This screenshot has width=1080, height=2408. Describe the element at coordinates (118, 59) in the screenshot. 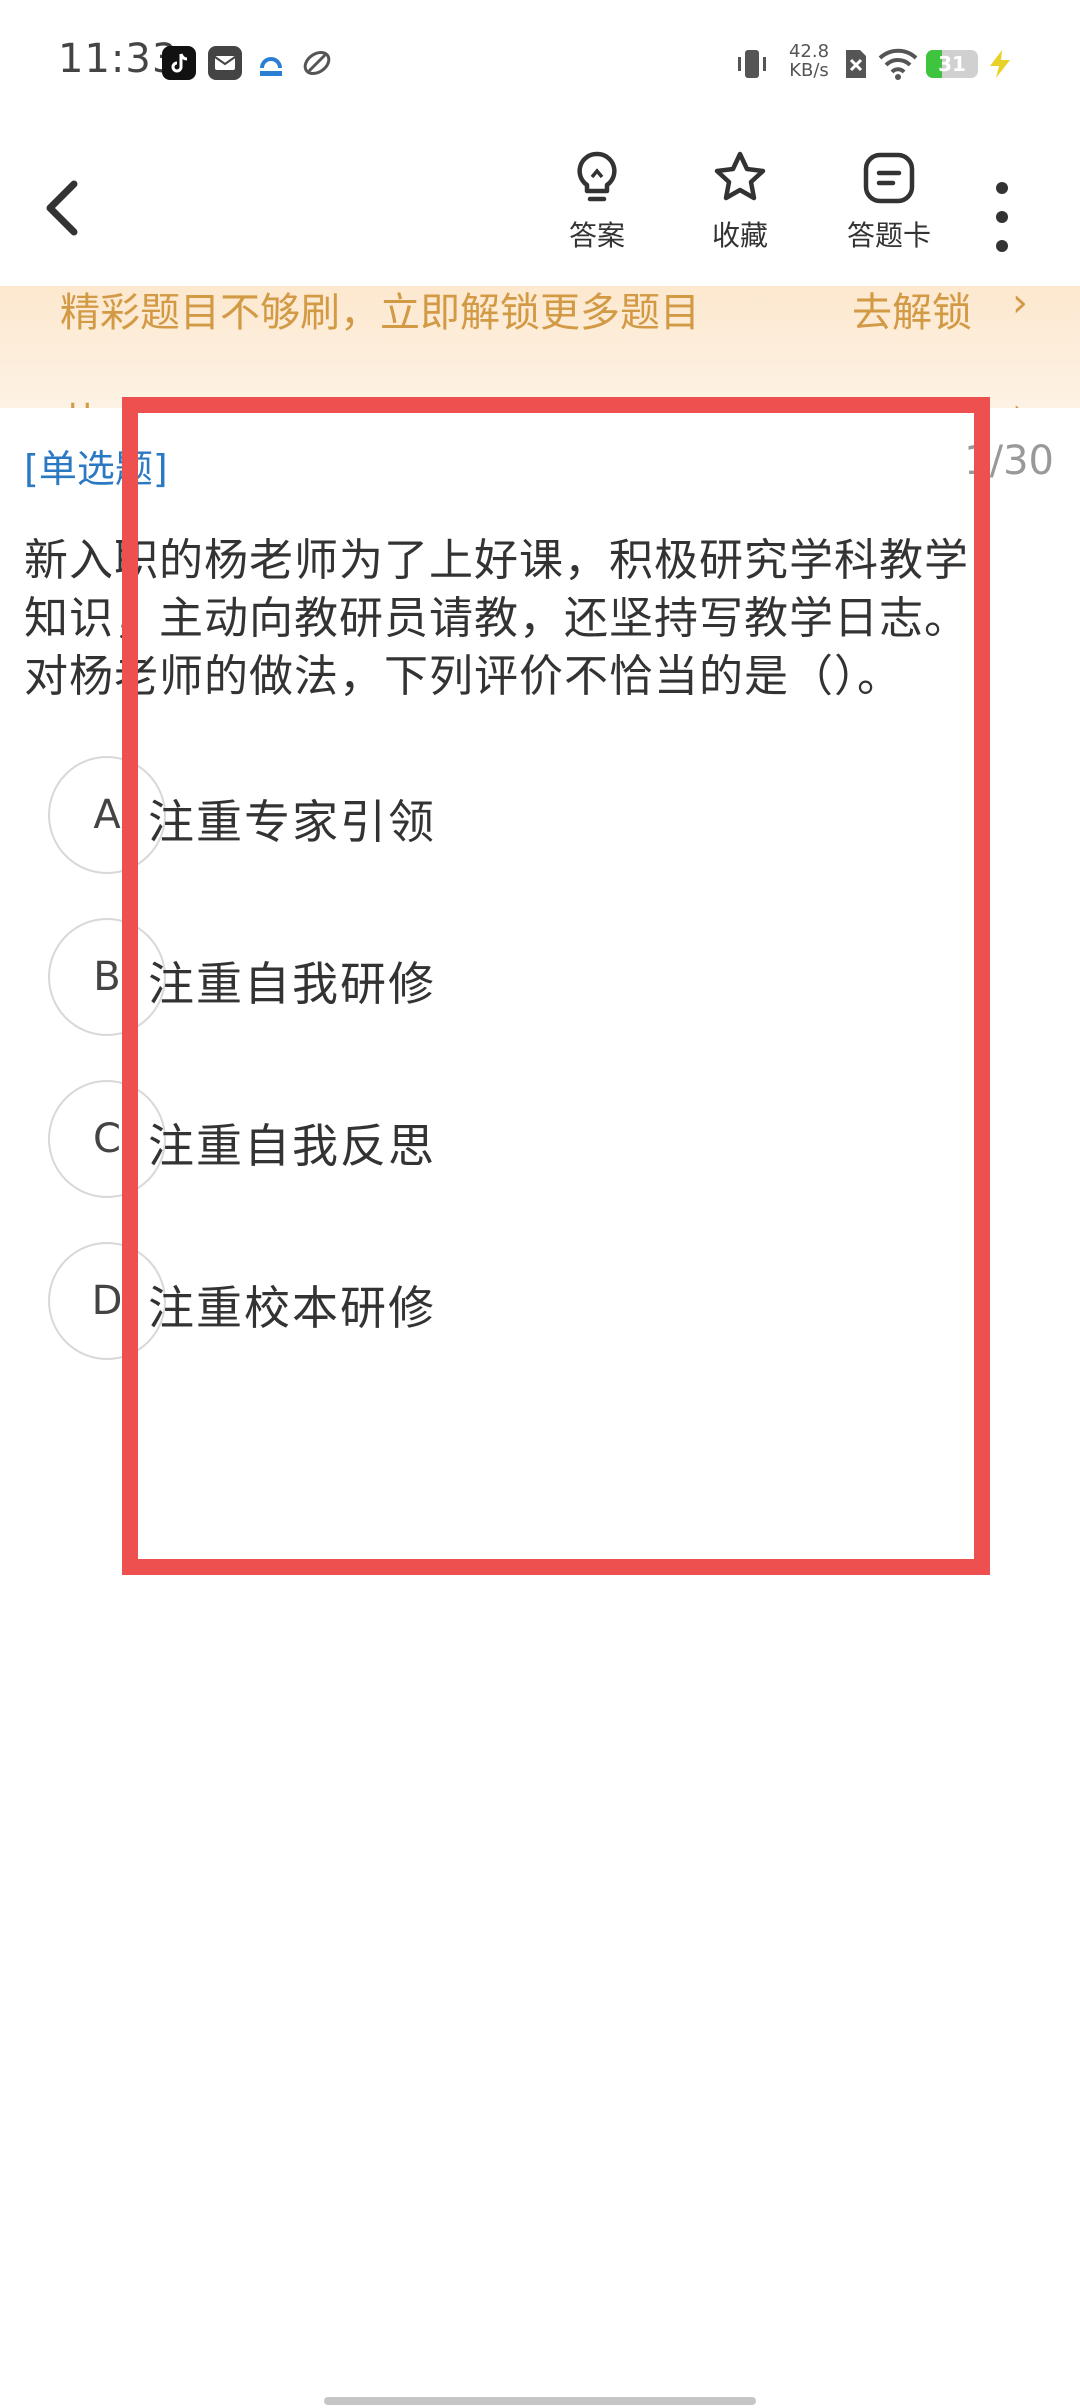

I see `status-time: 11:33` at that location.